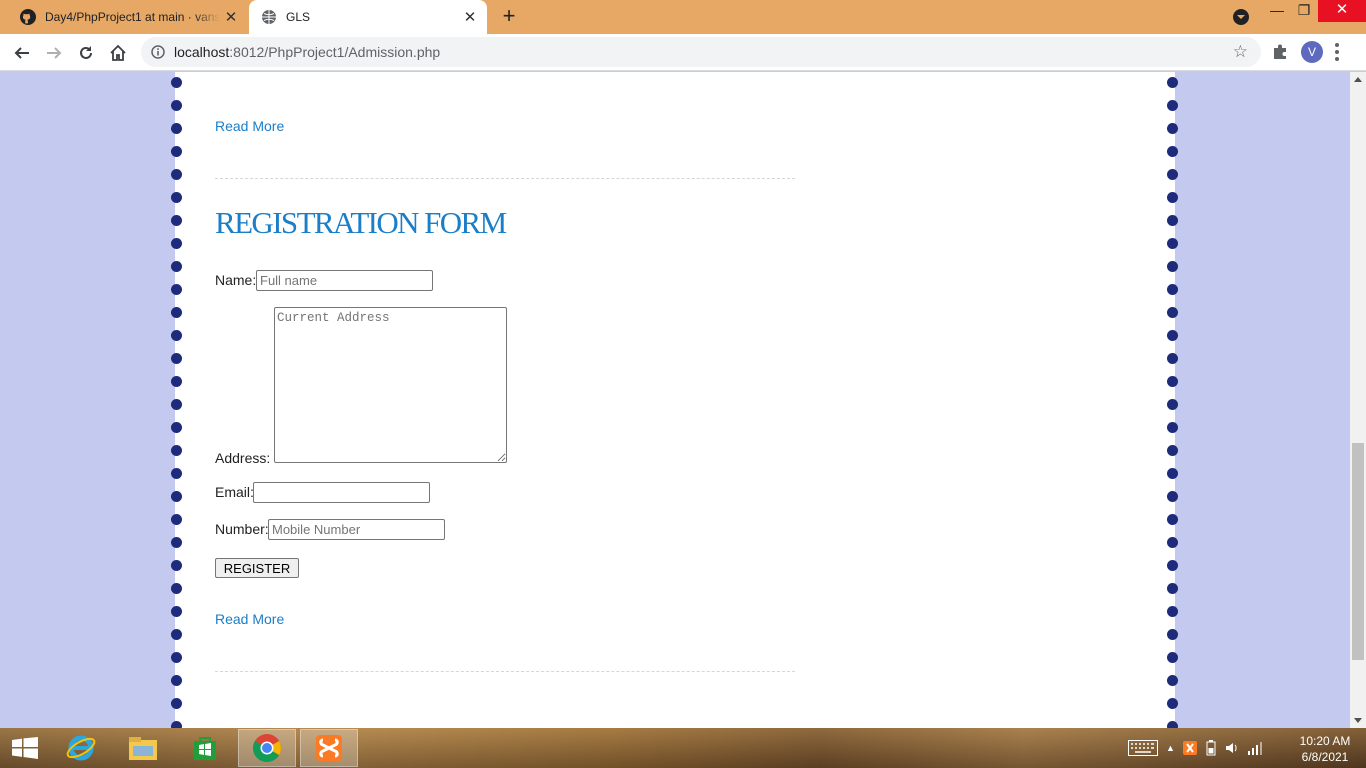  Describe the element at coordinates (368, 17) in the screenshot. I see `tab-gls: GLS ✕` at that location.